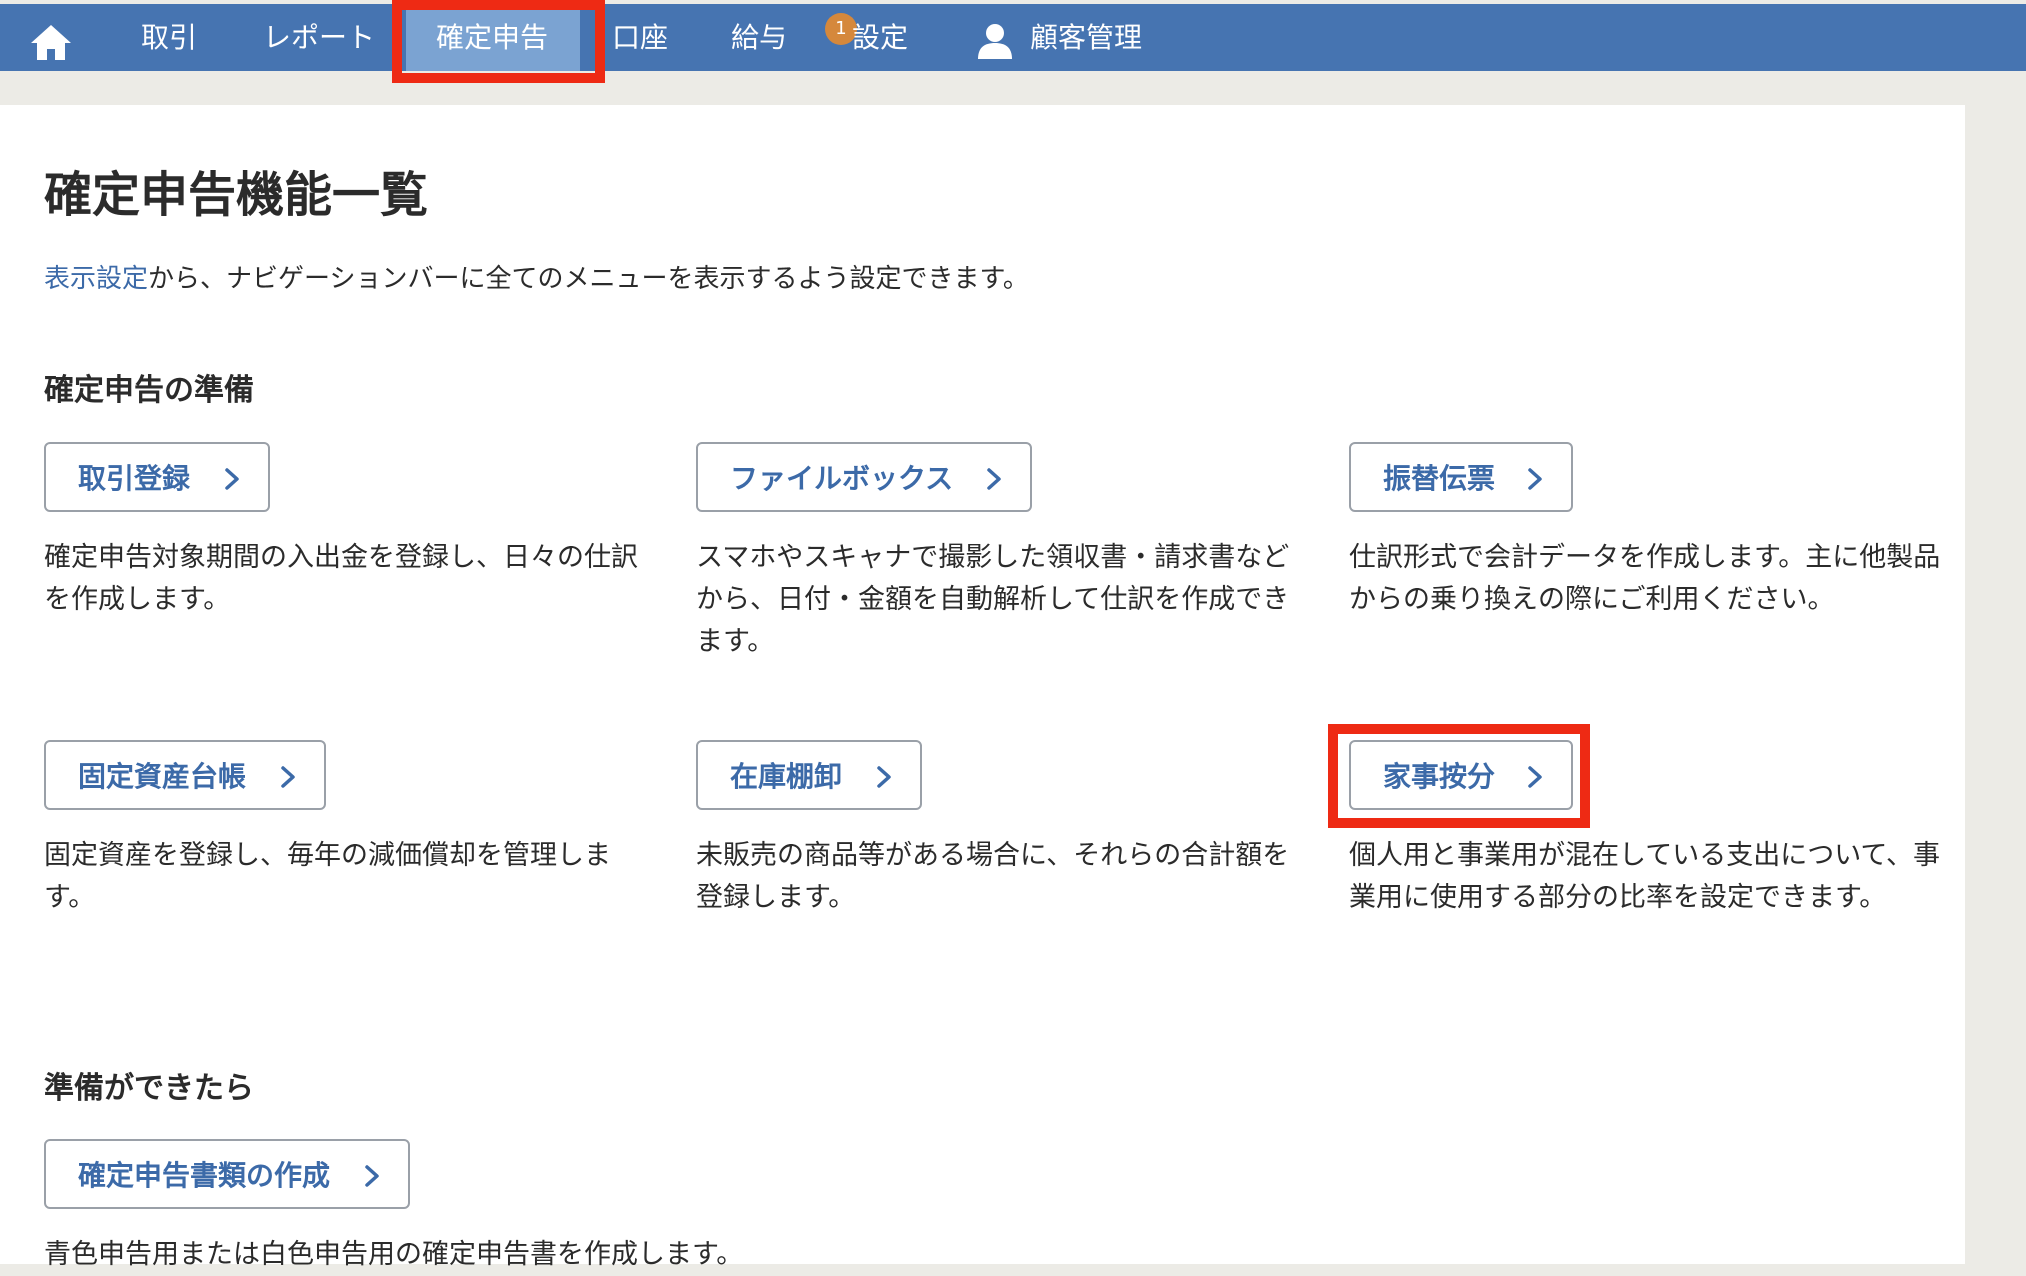  I want to click on page-title: 確定申告機能一覧, so click(236, 195).